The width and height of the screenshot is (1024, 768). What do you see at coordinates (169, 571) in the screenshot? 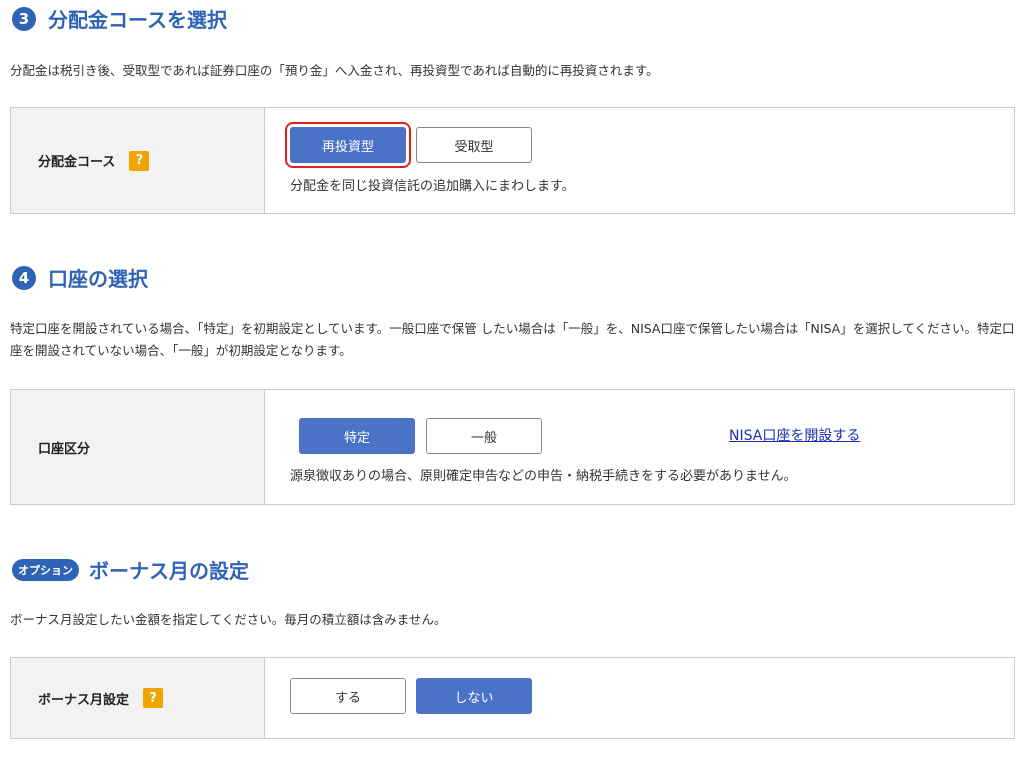
I see `bonus-title: ボーナス月の設定` at bounding box center [169, 571].